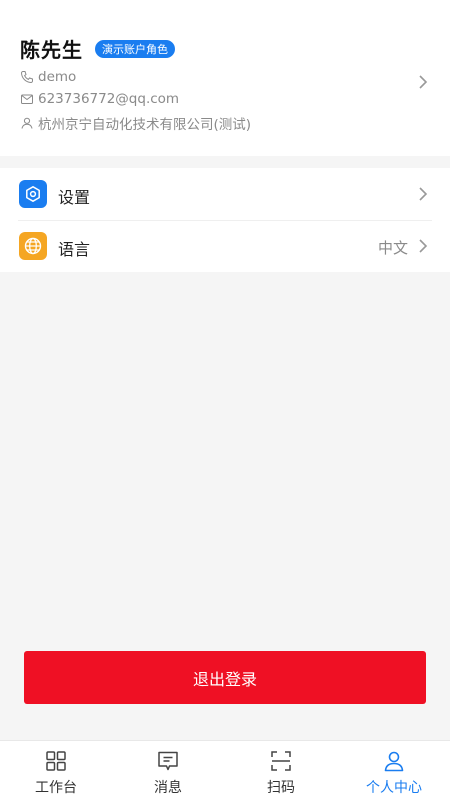  What do you see at coordinates (56, 788) in the screenshot?
I see `tab-label: 工作台` at bounding box center [56, 788].